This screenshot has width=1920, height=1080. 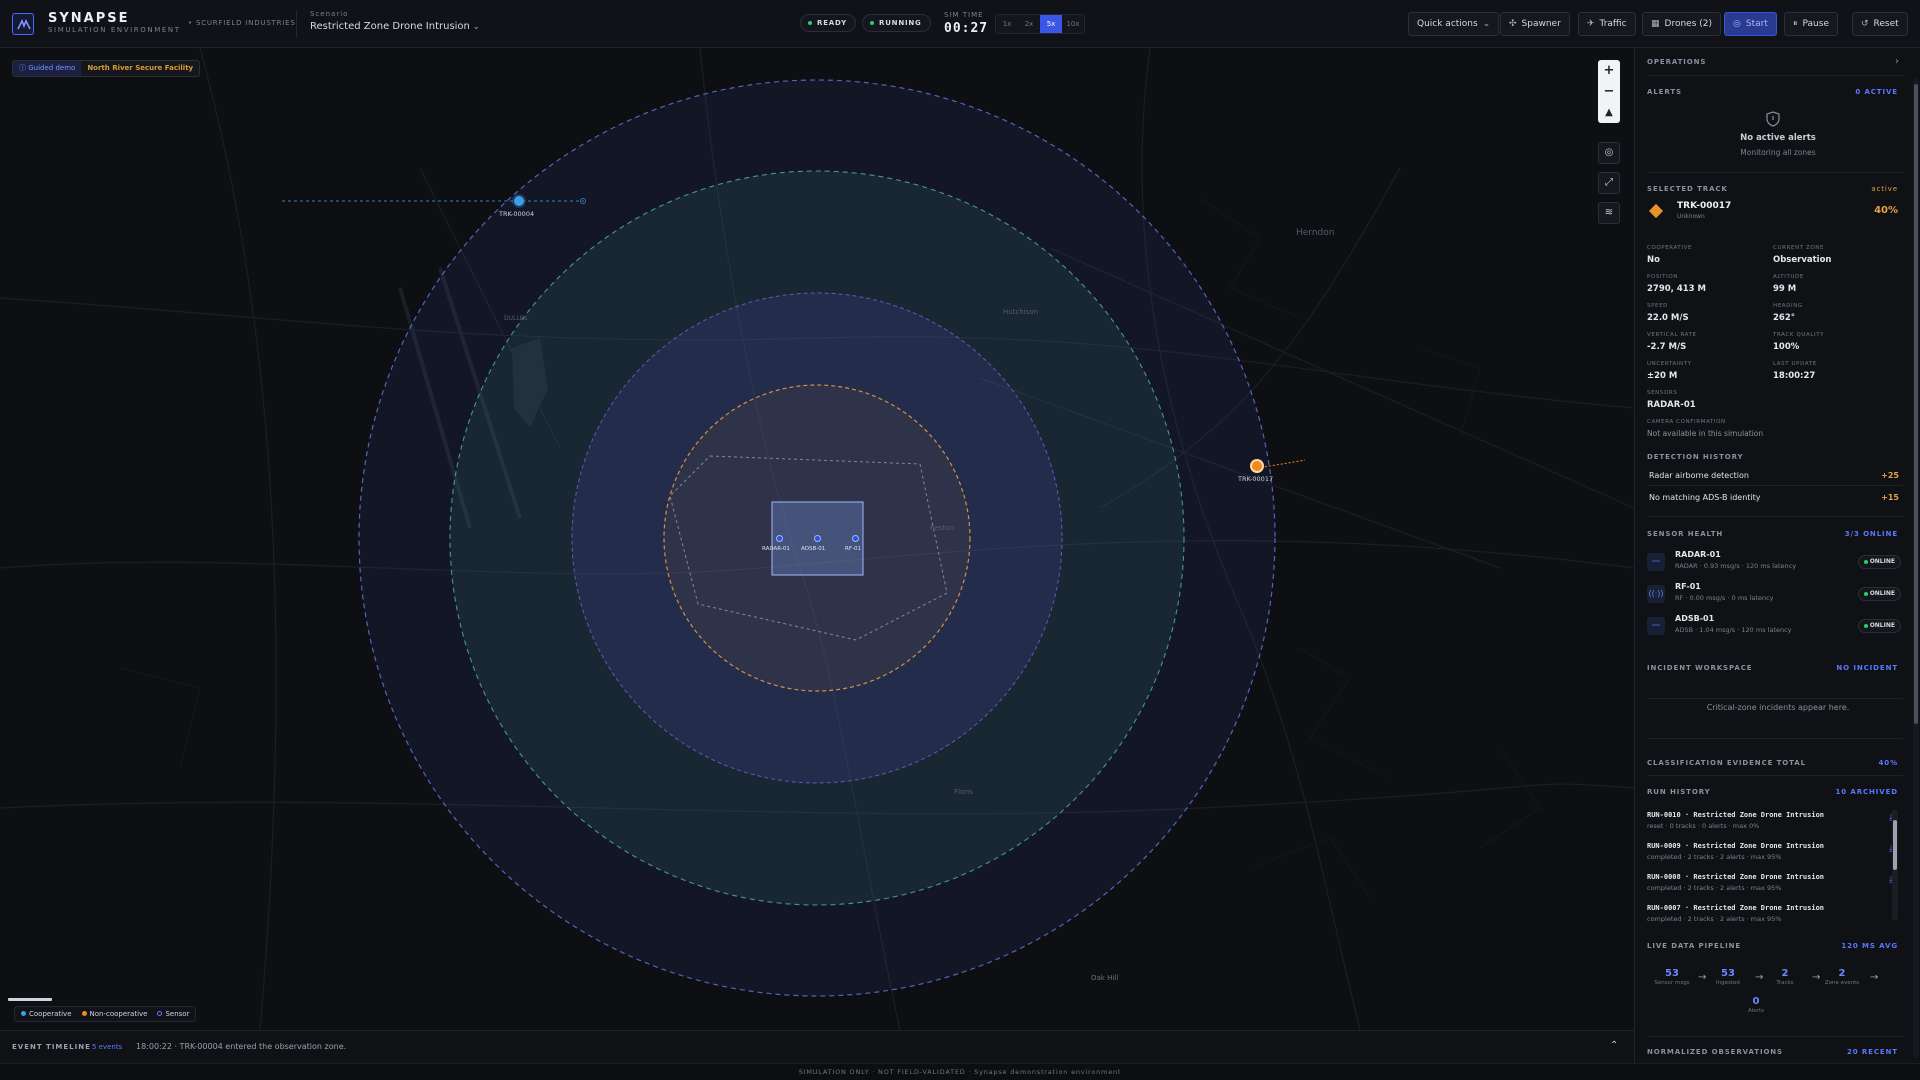 What do you see at coordinates (1029, 24) in the screenshot?
I see `speed-2x-button: 2x` at bounding box center [1029, 24].